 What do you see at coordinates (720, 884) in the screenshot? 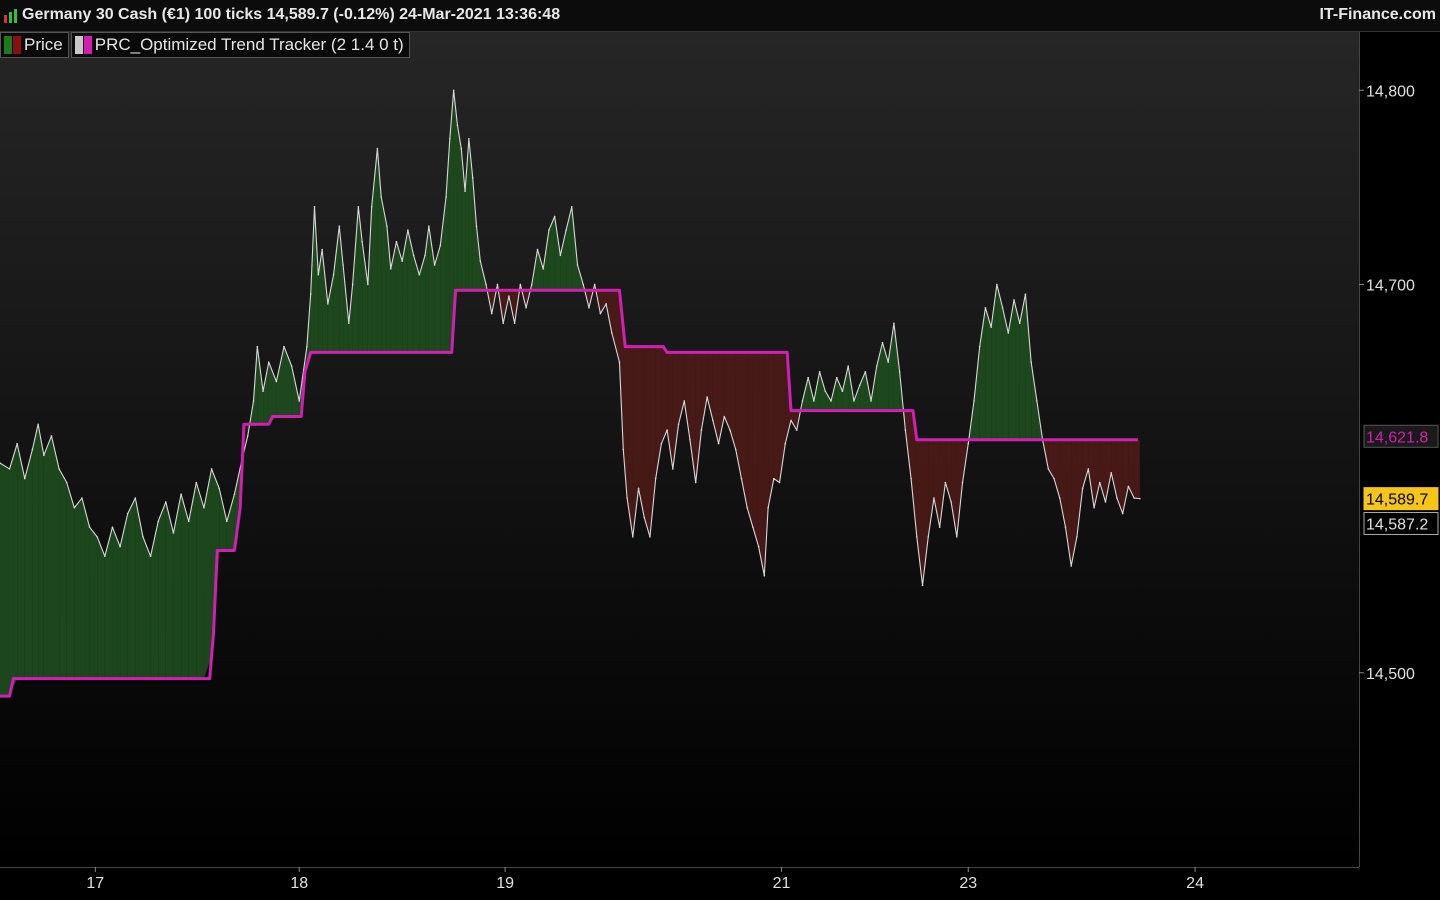
I see `x-axis-panel` at bounding box center [720, 884].